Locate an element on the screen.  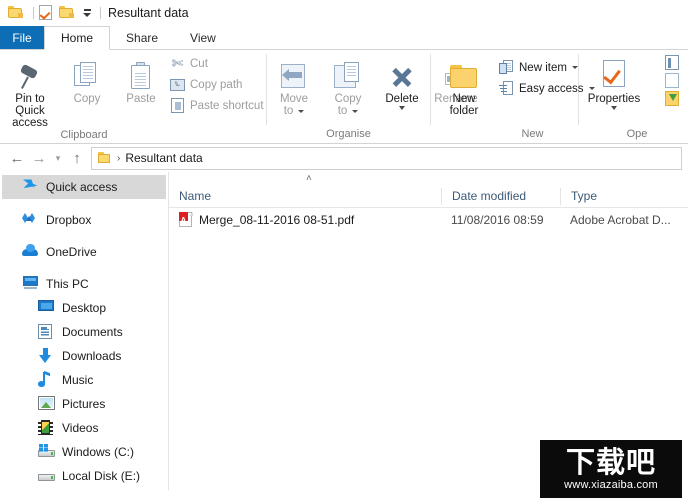
move-to-chevron-down-icon is located at coordinates (301, 111).